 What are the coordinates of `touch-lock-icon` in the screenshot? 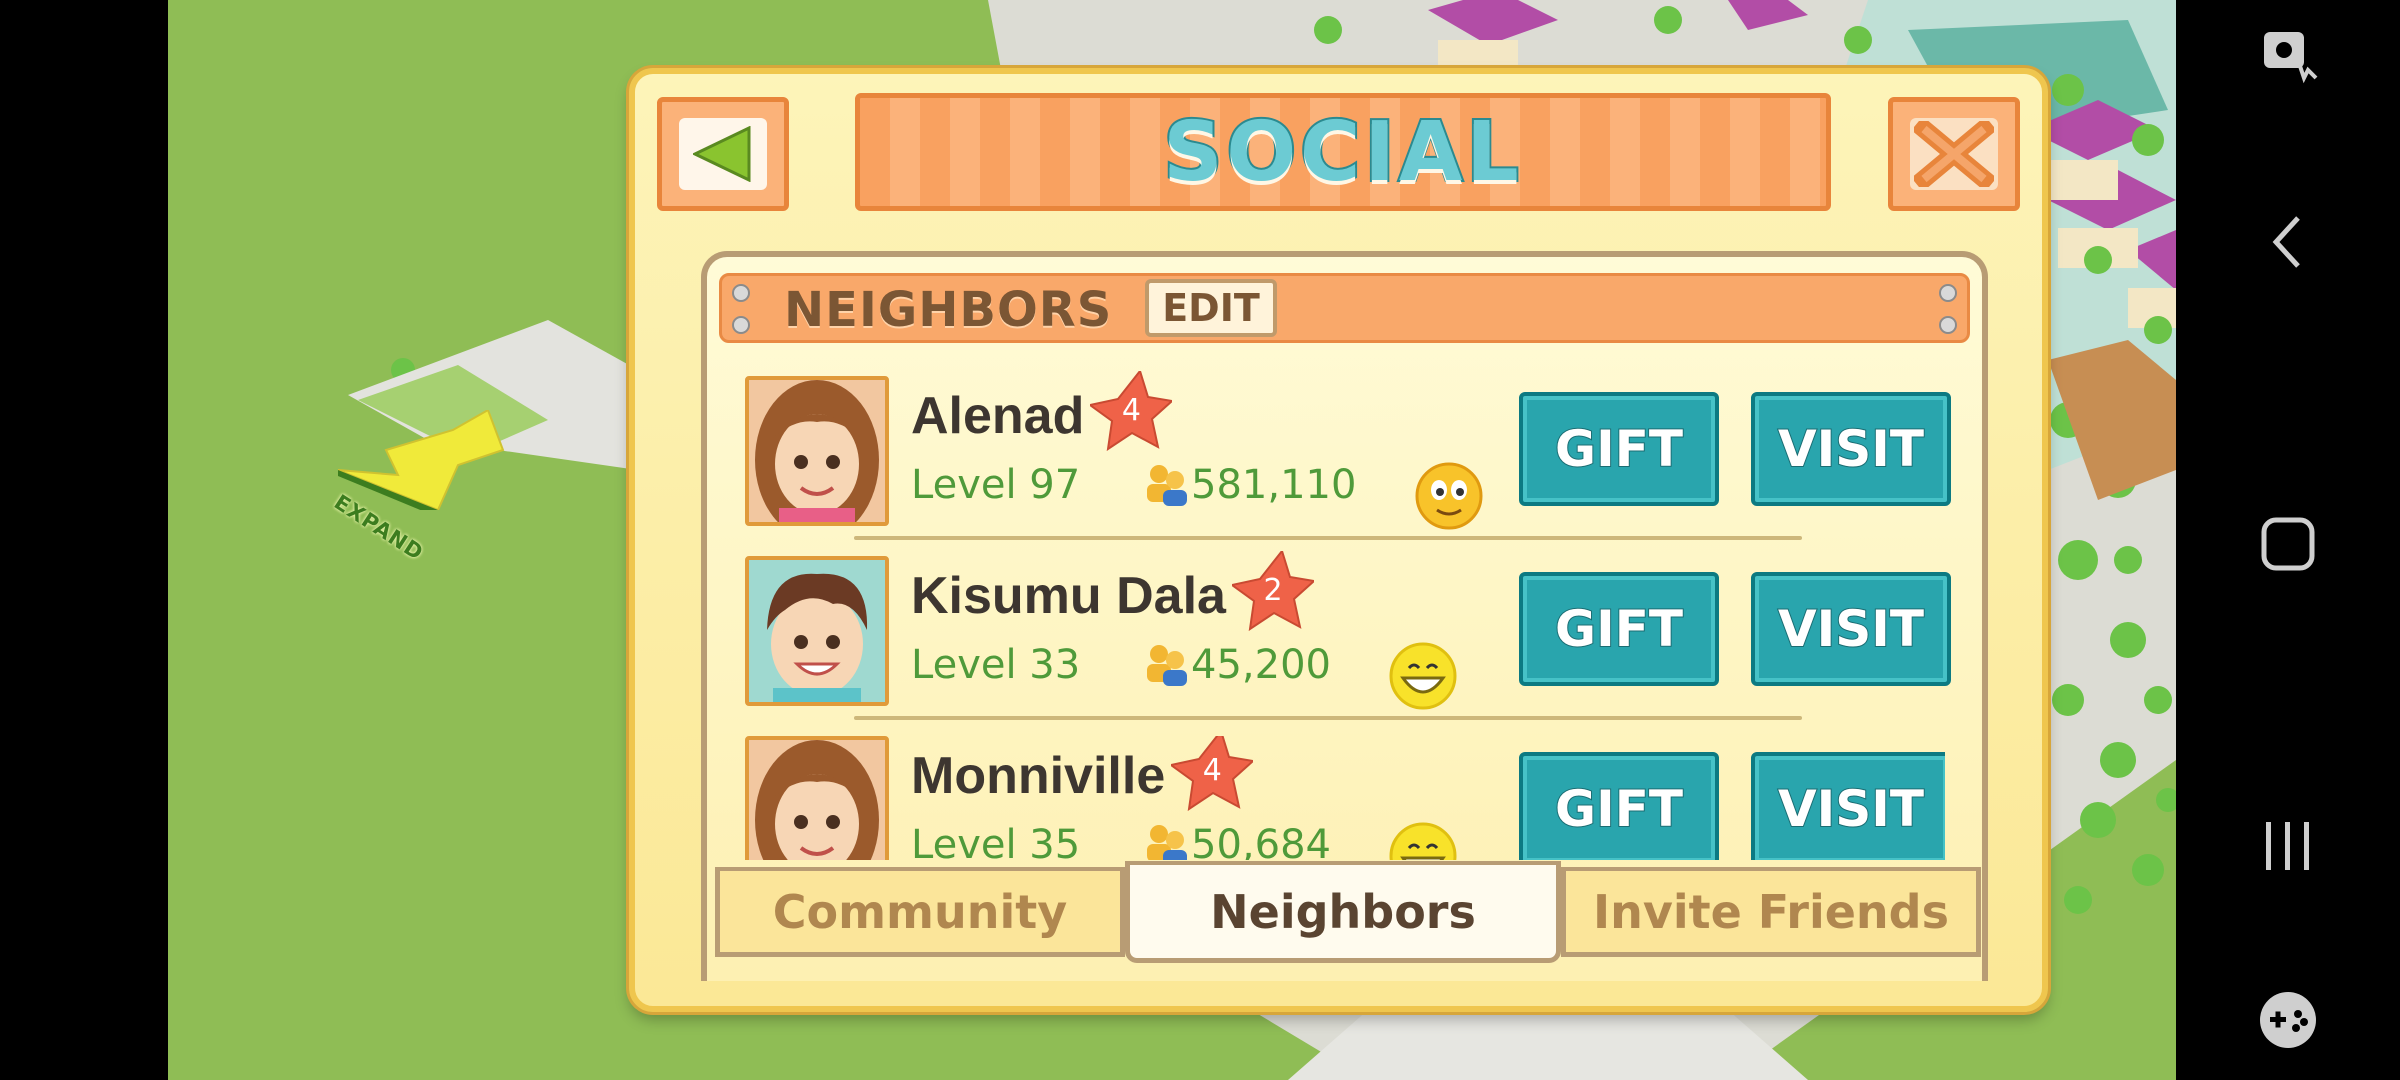 It's located at (2291, 58).